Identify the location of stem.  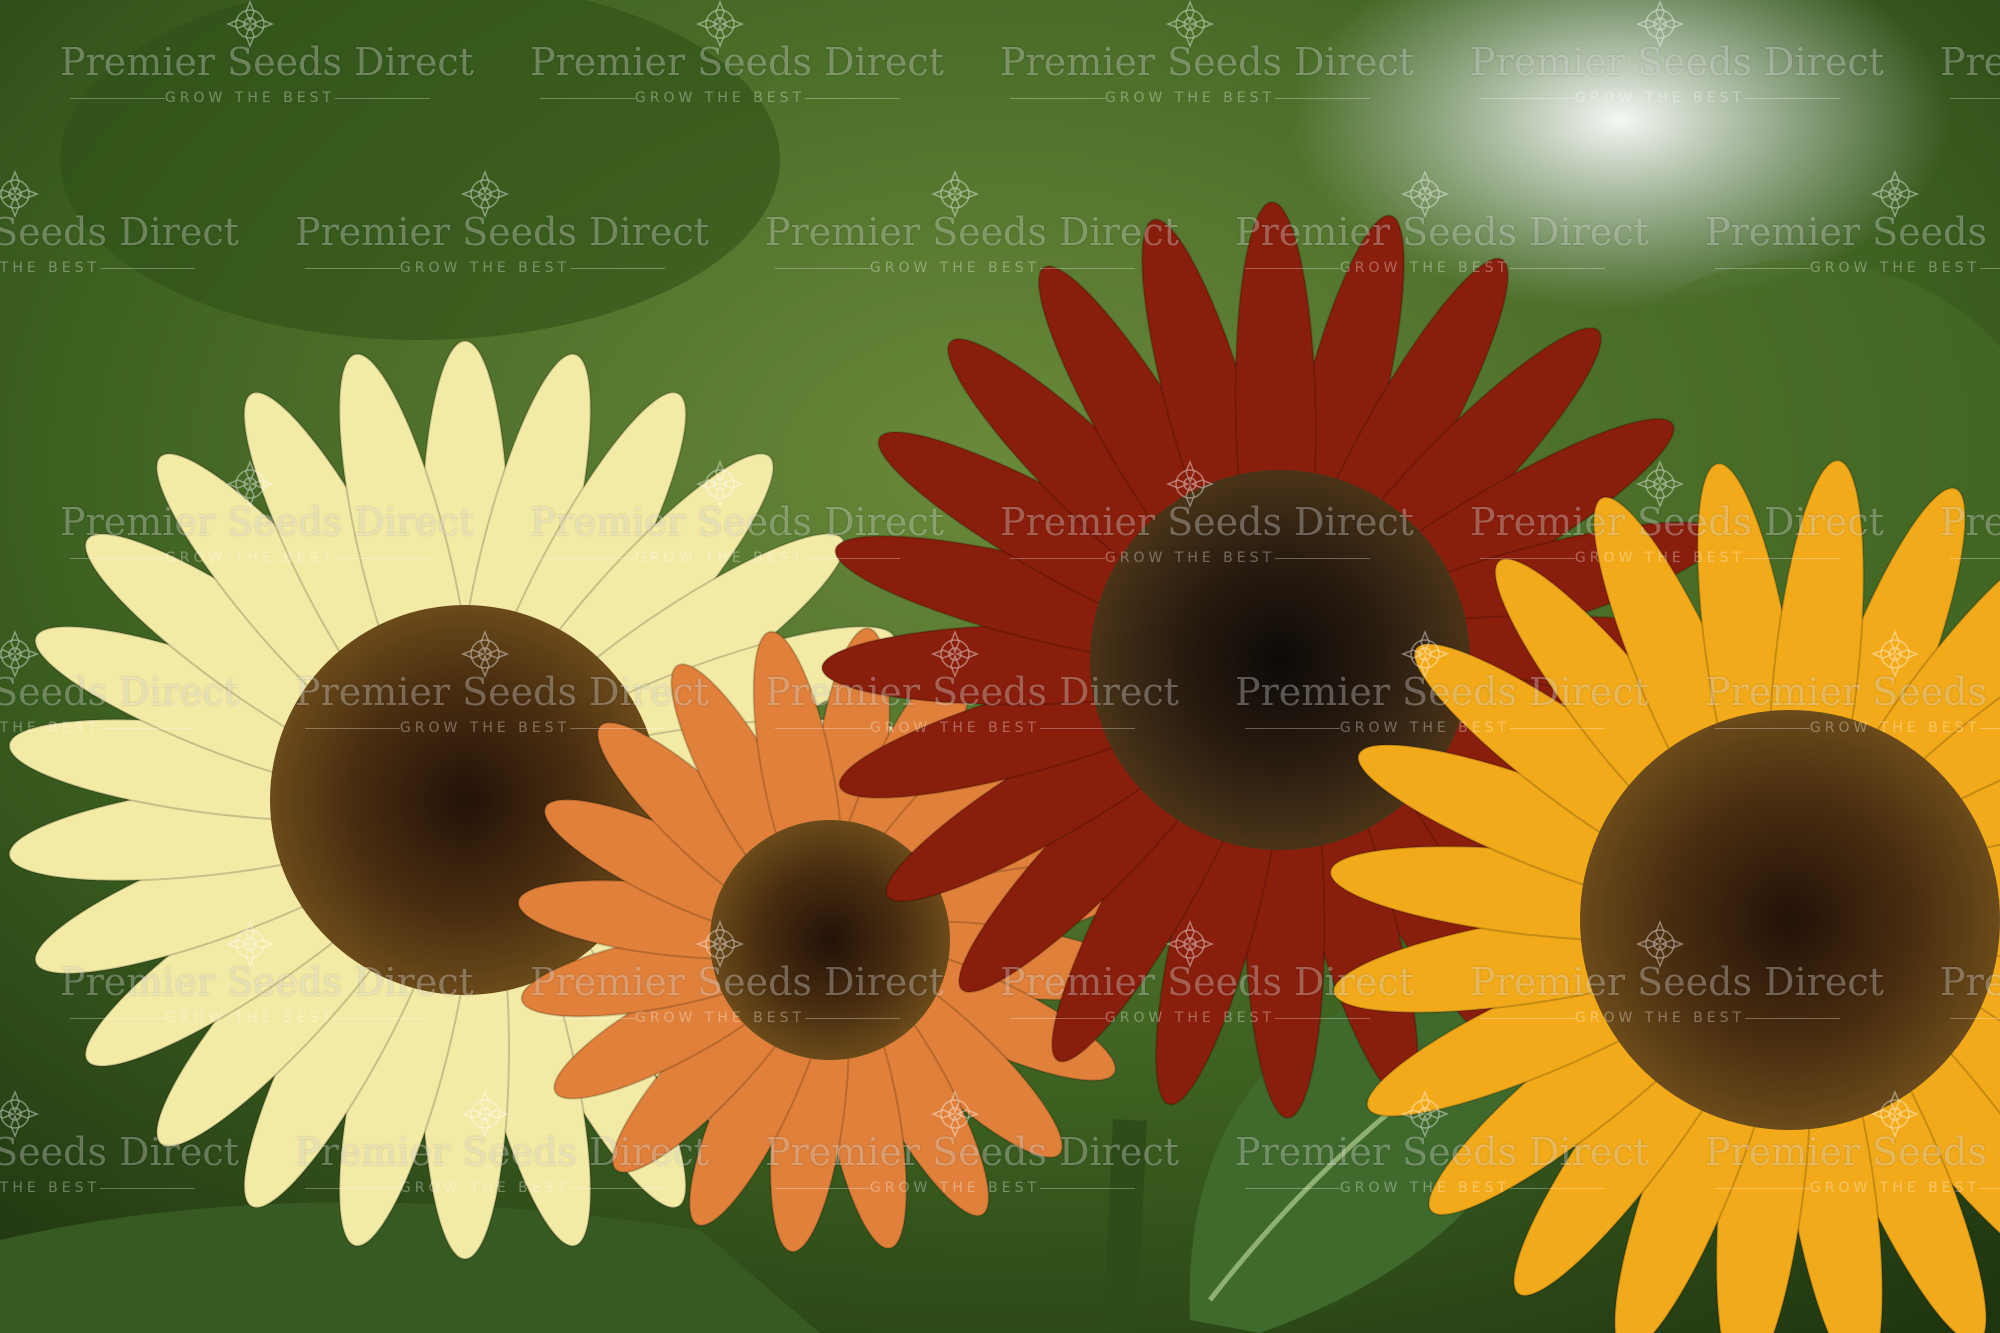
(1125, 1226).